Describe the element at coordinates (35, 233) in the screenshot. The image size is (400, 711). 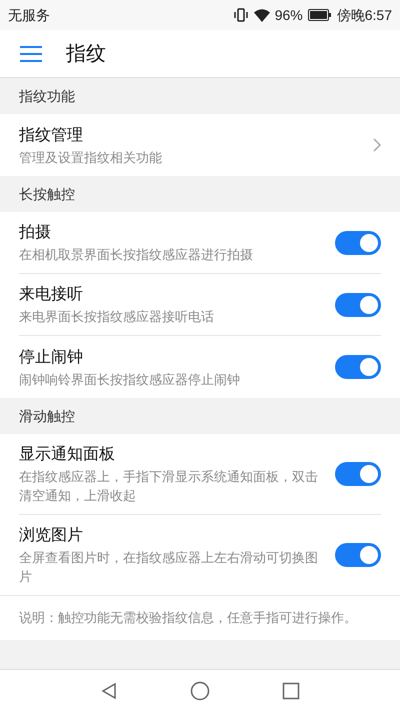
I see `row-title: 拍摄` at that location.